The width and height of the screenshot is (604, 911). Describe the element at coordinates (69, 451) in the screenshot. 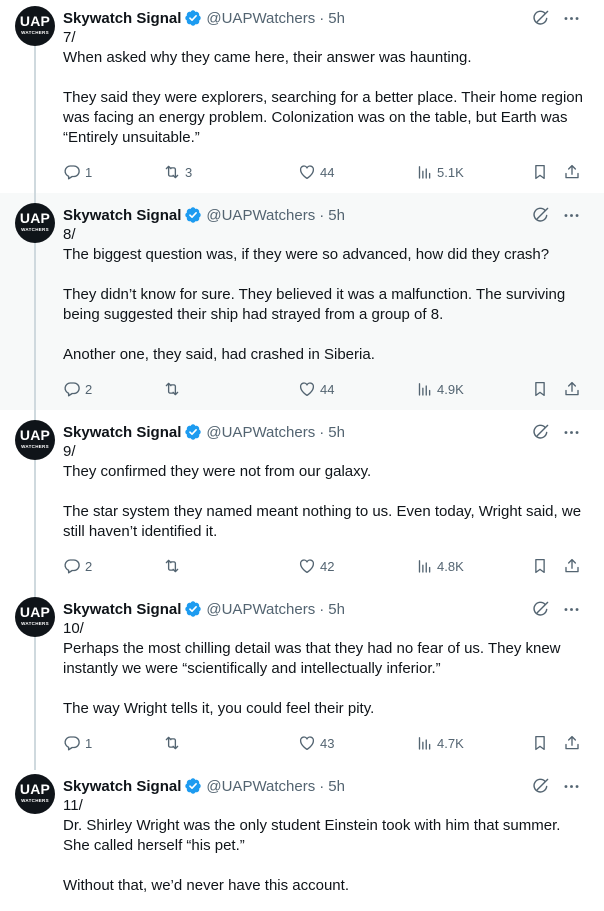

I see `thread-number: 9/` at that location.